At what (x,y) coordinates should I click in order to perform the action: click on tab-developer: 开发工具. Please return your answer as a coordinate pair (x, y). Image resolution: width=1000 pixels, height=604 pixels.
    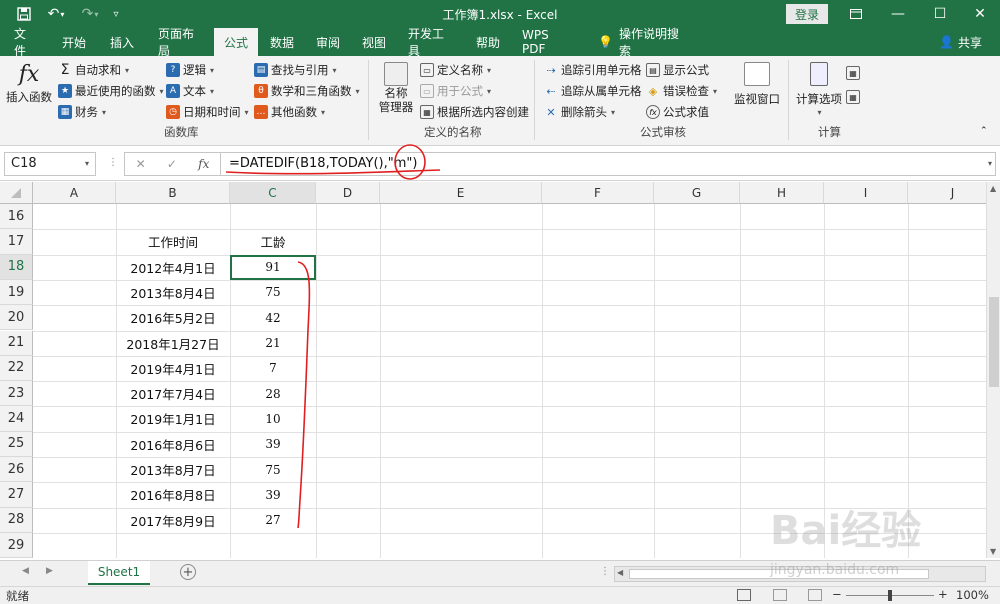
    Looking at the image, I should click on (431, 42).